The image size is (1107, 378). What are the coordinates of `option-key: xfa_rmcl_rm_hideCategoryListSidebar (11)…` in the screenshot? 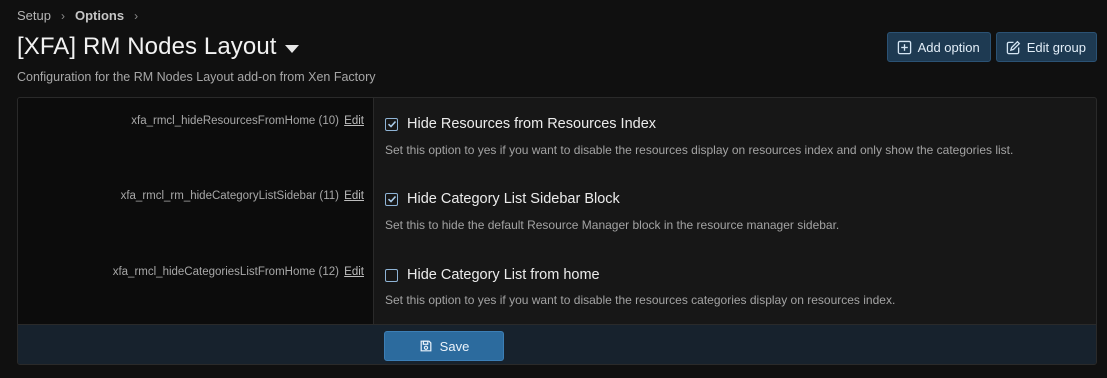 It's located at (199, 196).